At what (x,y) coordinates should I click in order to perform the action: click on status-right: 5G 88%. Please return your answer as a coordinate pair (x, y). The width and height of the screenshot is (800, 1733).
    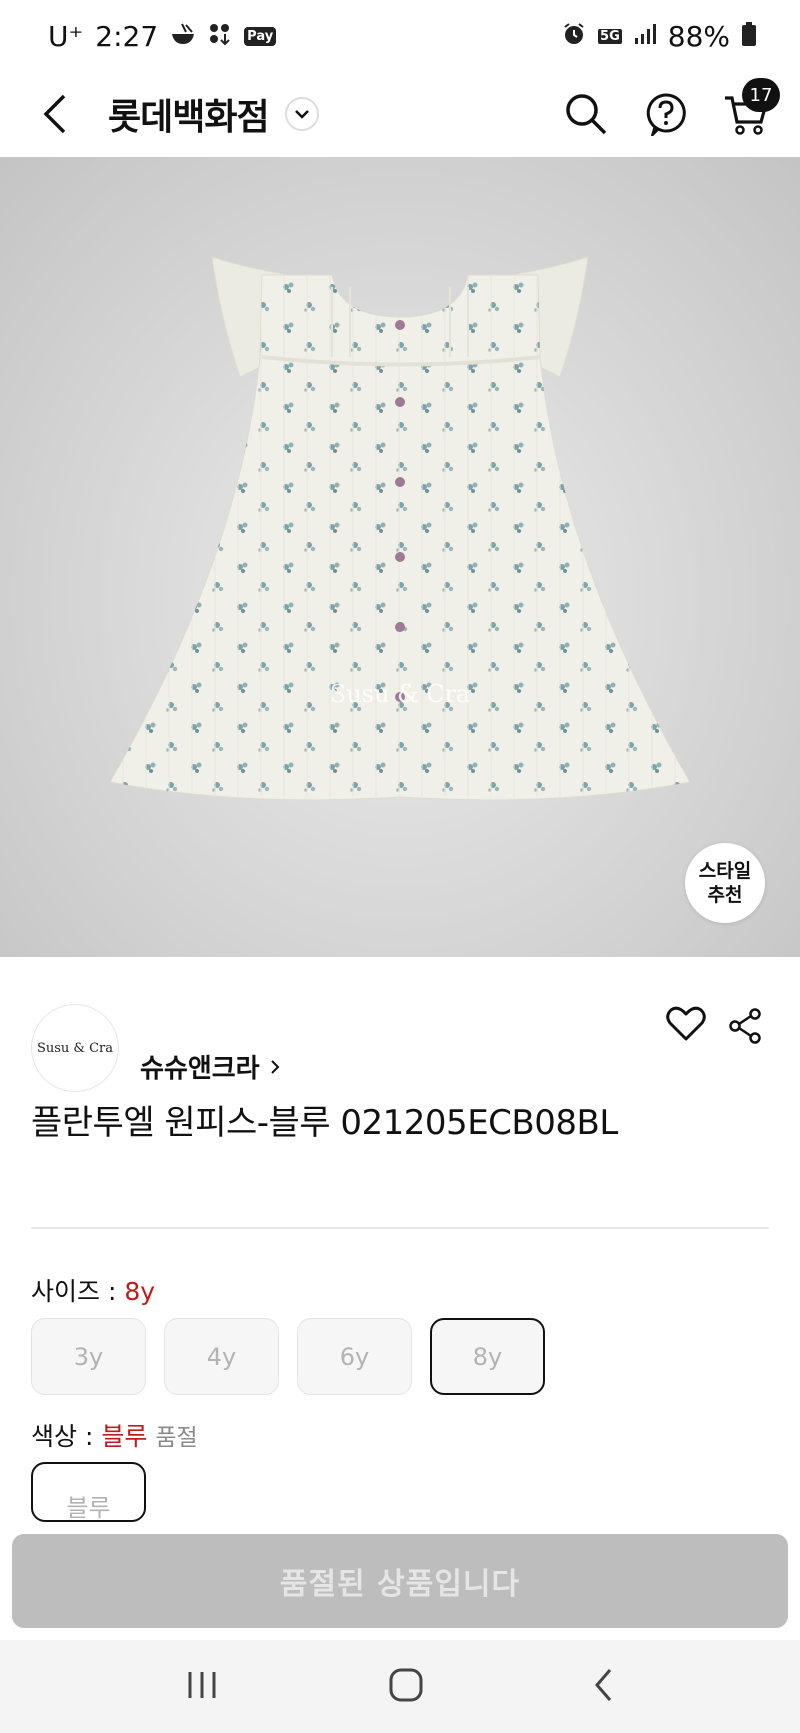
    Looking at the image, I should click on (659, 36).